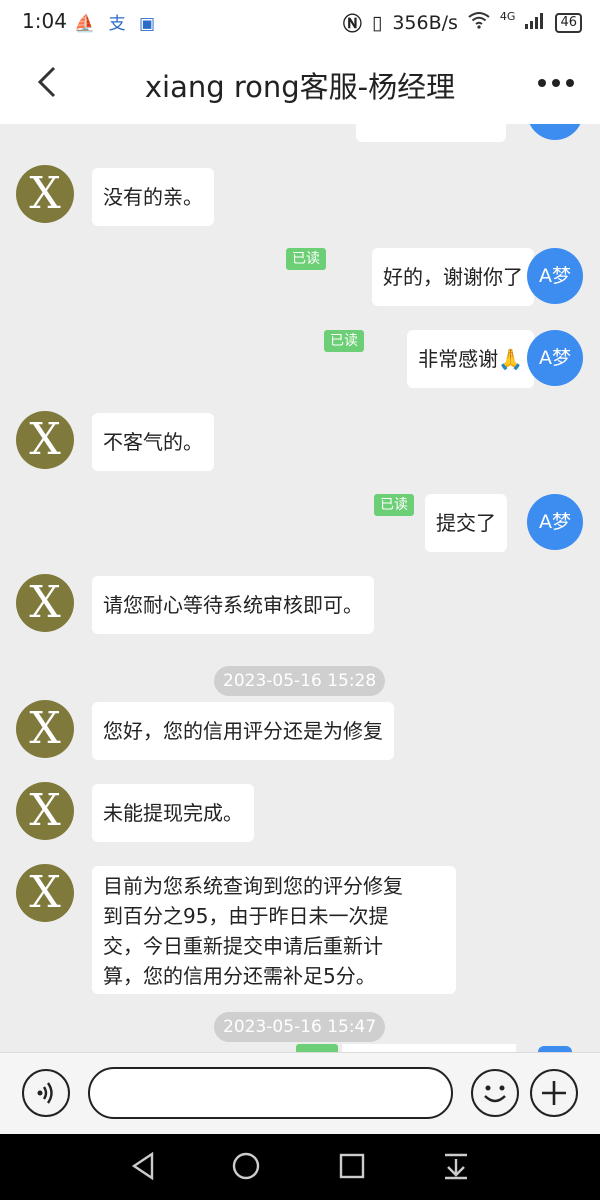 This screenshot has width=600, height=1200. What do you see at coordinates (425, 22) in the screenshot?
I see `network-speed: 356B/s` at bounding box center [425, 22].